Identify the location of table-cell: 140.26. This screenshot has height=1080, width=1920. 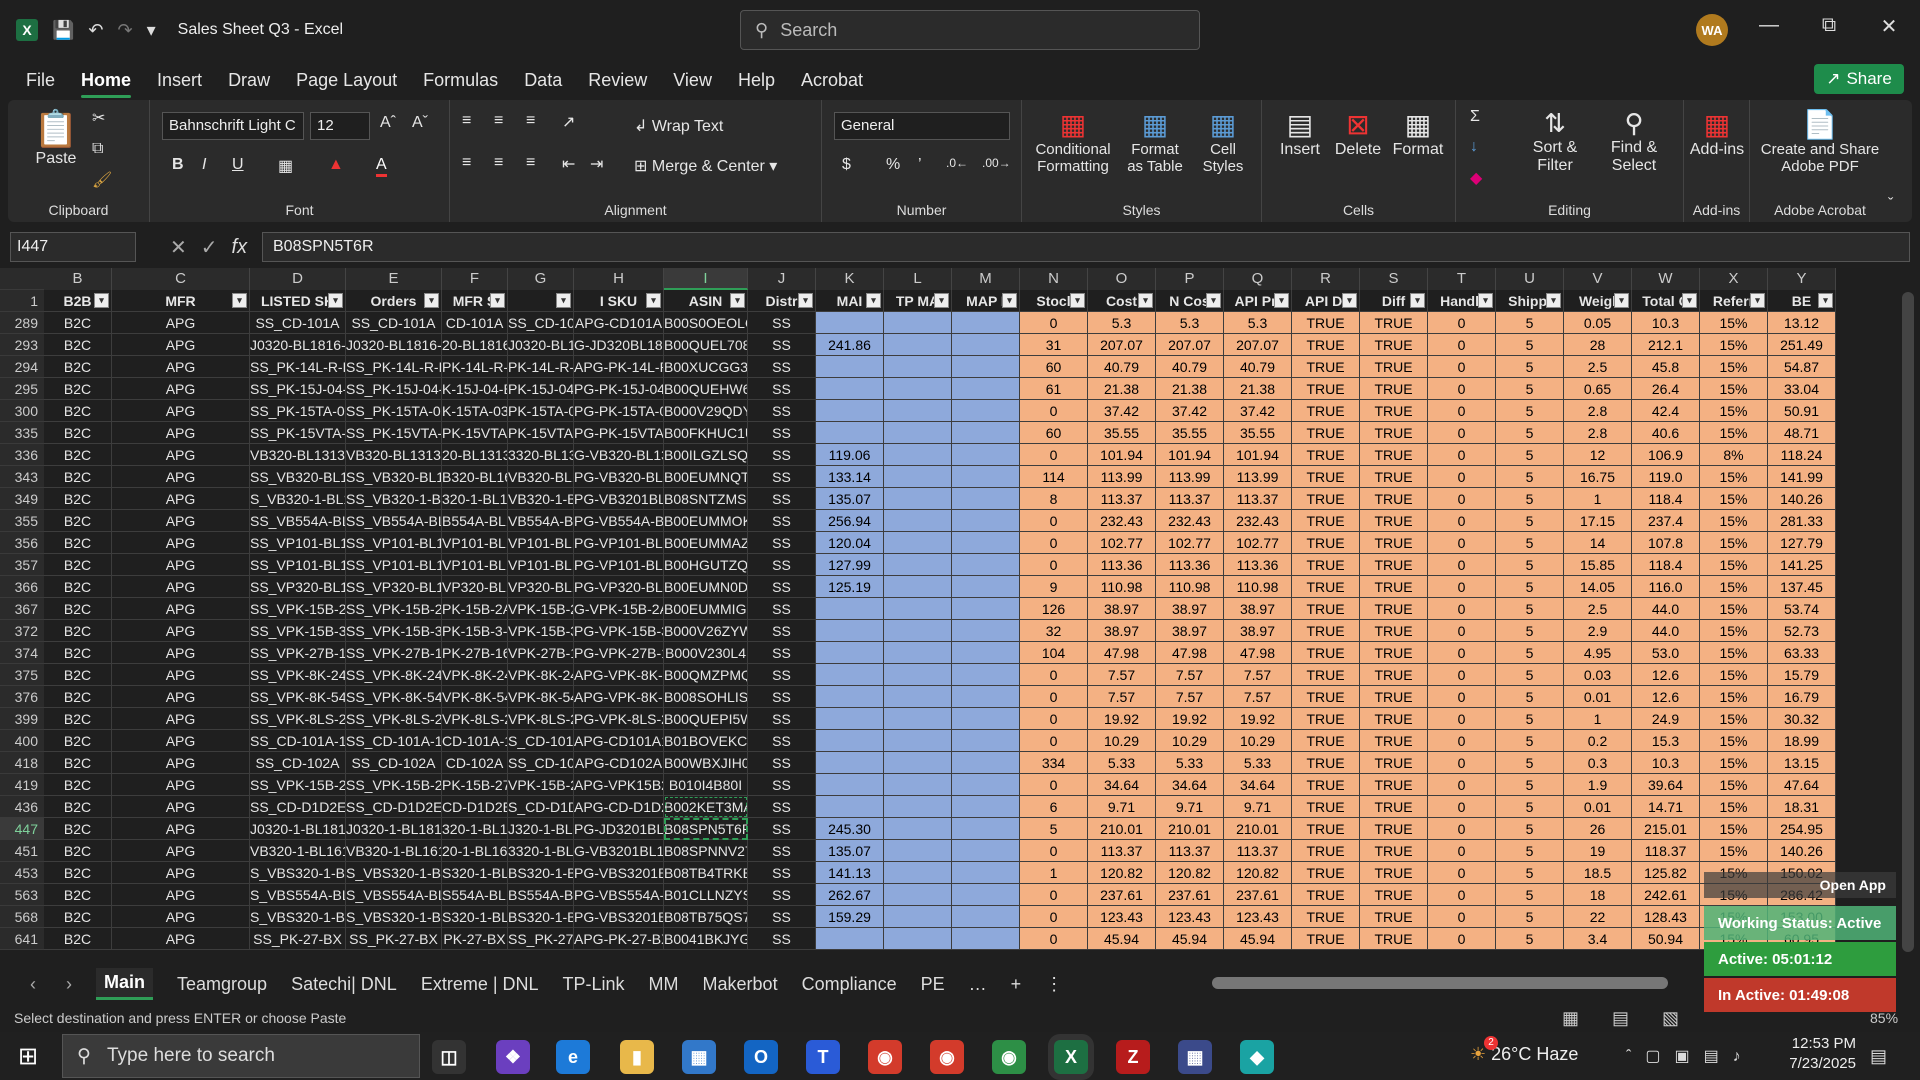
(1802, 851).